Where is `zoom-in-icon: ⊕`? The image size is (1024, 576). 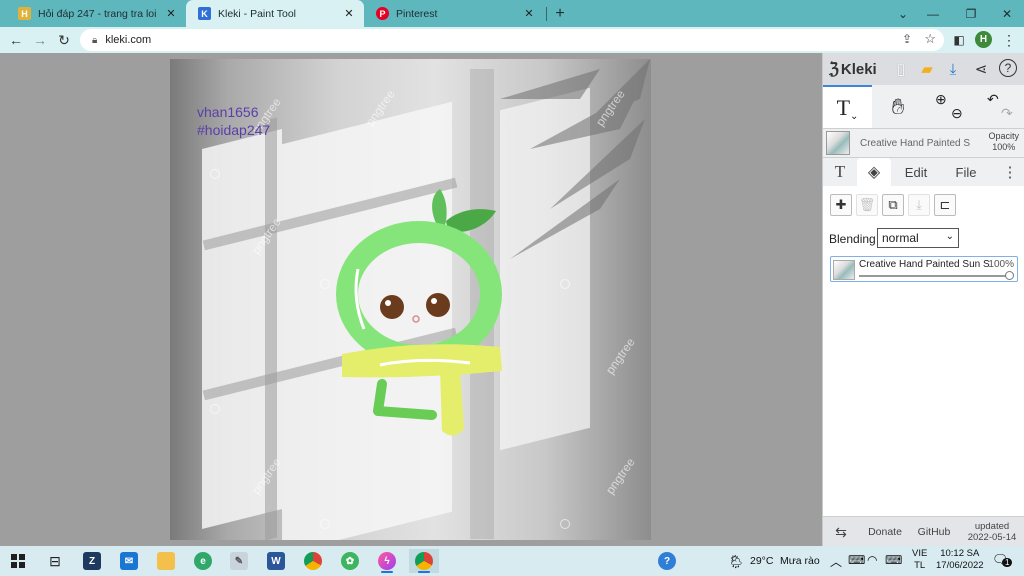
zoom-in-icon: ⊕ is located at coordinates (941, 99).